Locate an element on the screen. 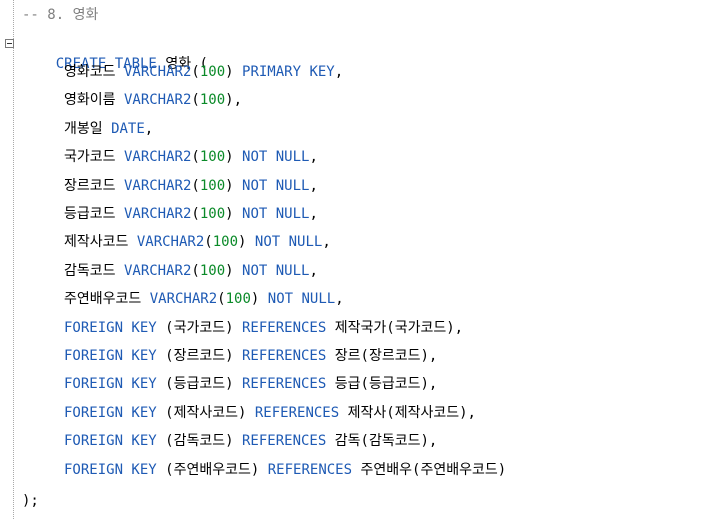  fk-column: 장르코드 is located at coordinates (199, 356).